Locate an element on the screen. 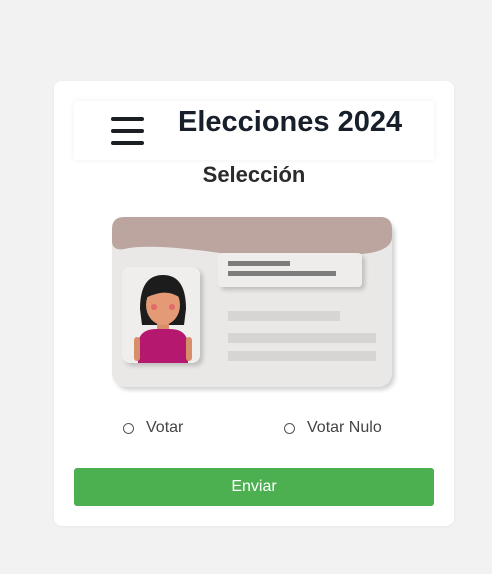 The width and height of the screenshot is (492, 574). section-subtitle: Selección is located at coordinates (254, 174).